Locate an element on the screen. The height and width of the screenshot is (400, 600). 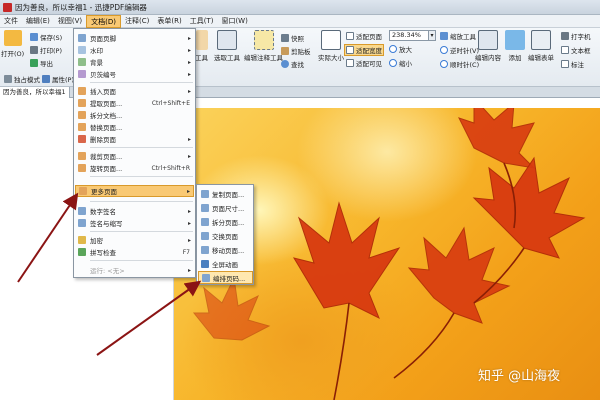
menu-item-spell-check: 拼写检查 F7 is located at coordinates (134, 252).